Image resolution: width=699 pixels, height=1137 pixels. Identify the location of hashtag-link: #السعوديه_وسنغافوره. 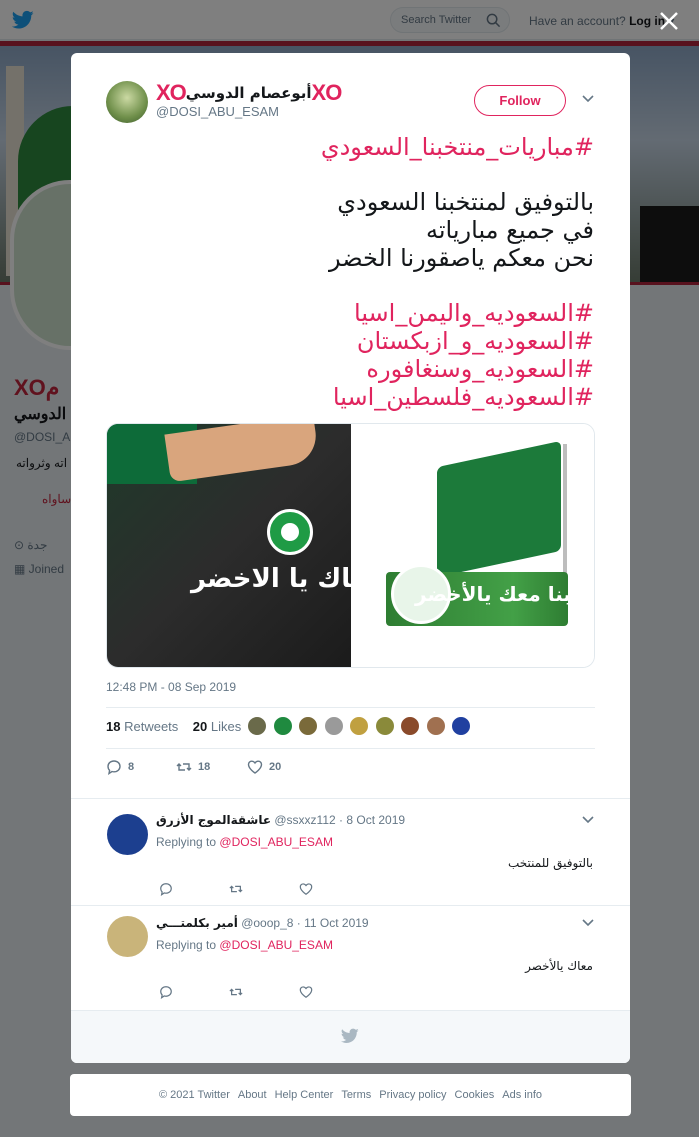
(347, 369).